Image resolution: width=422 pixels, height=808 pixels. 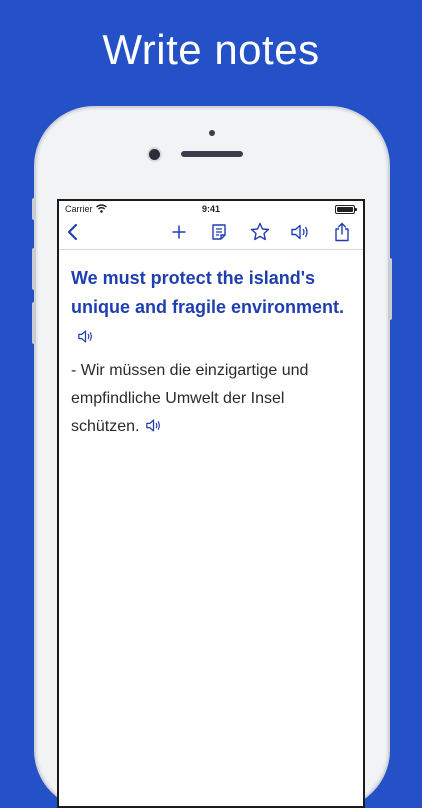 I want to click on share-button, so click(x=342, y=234).